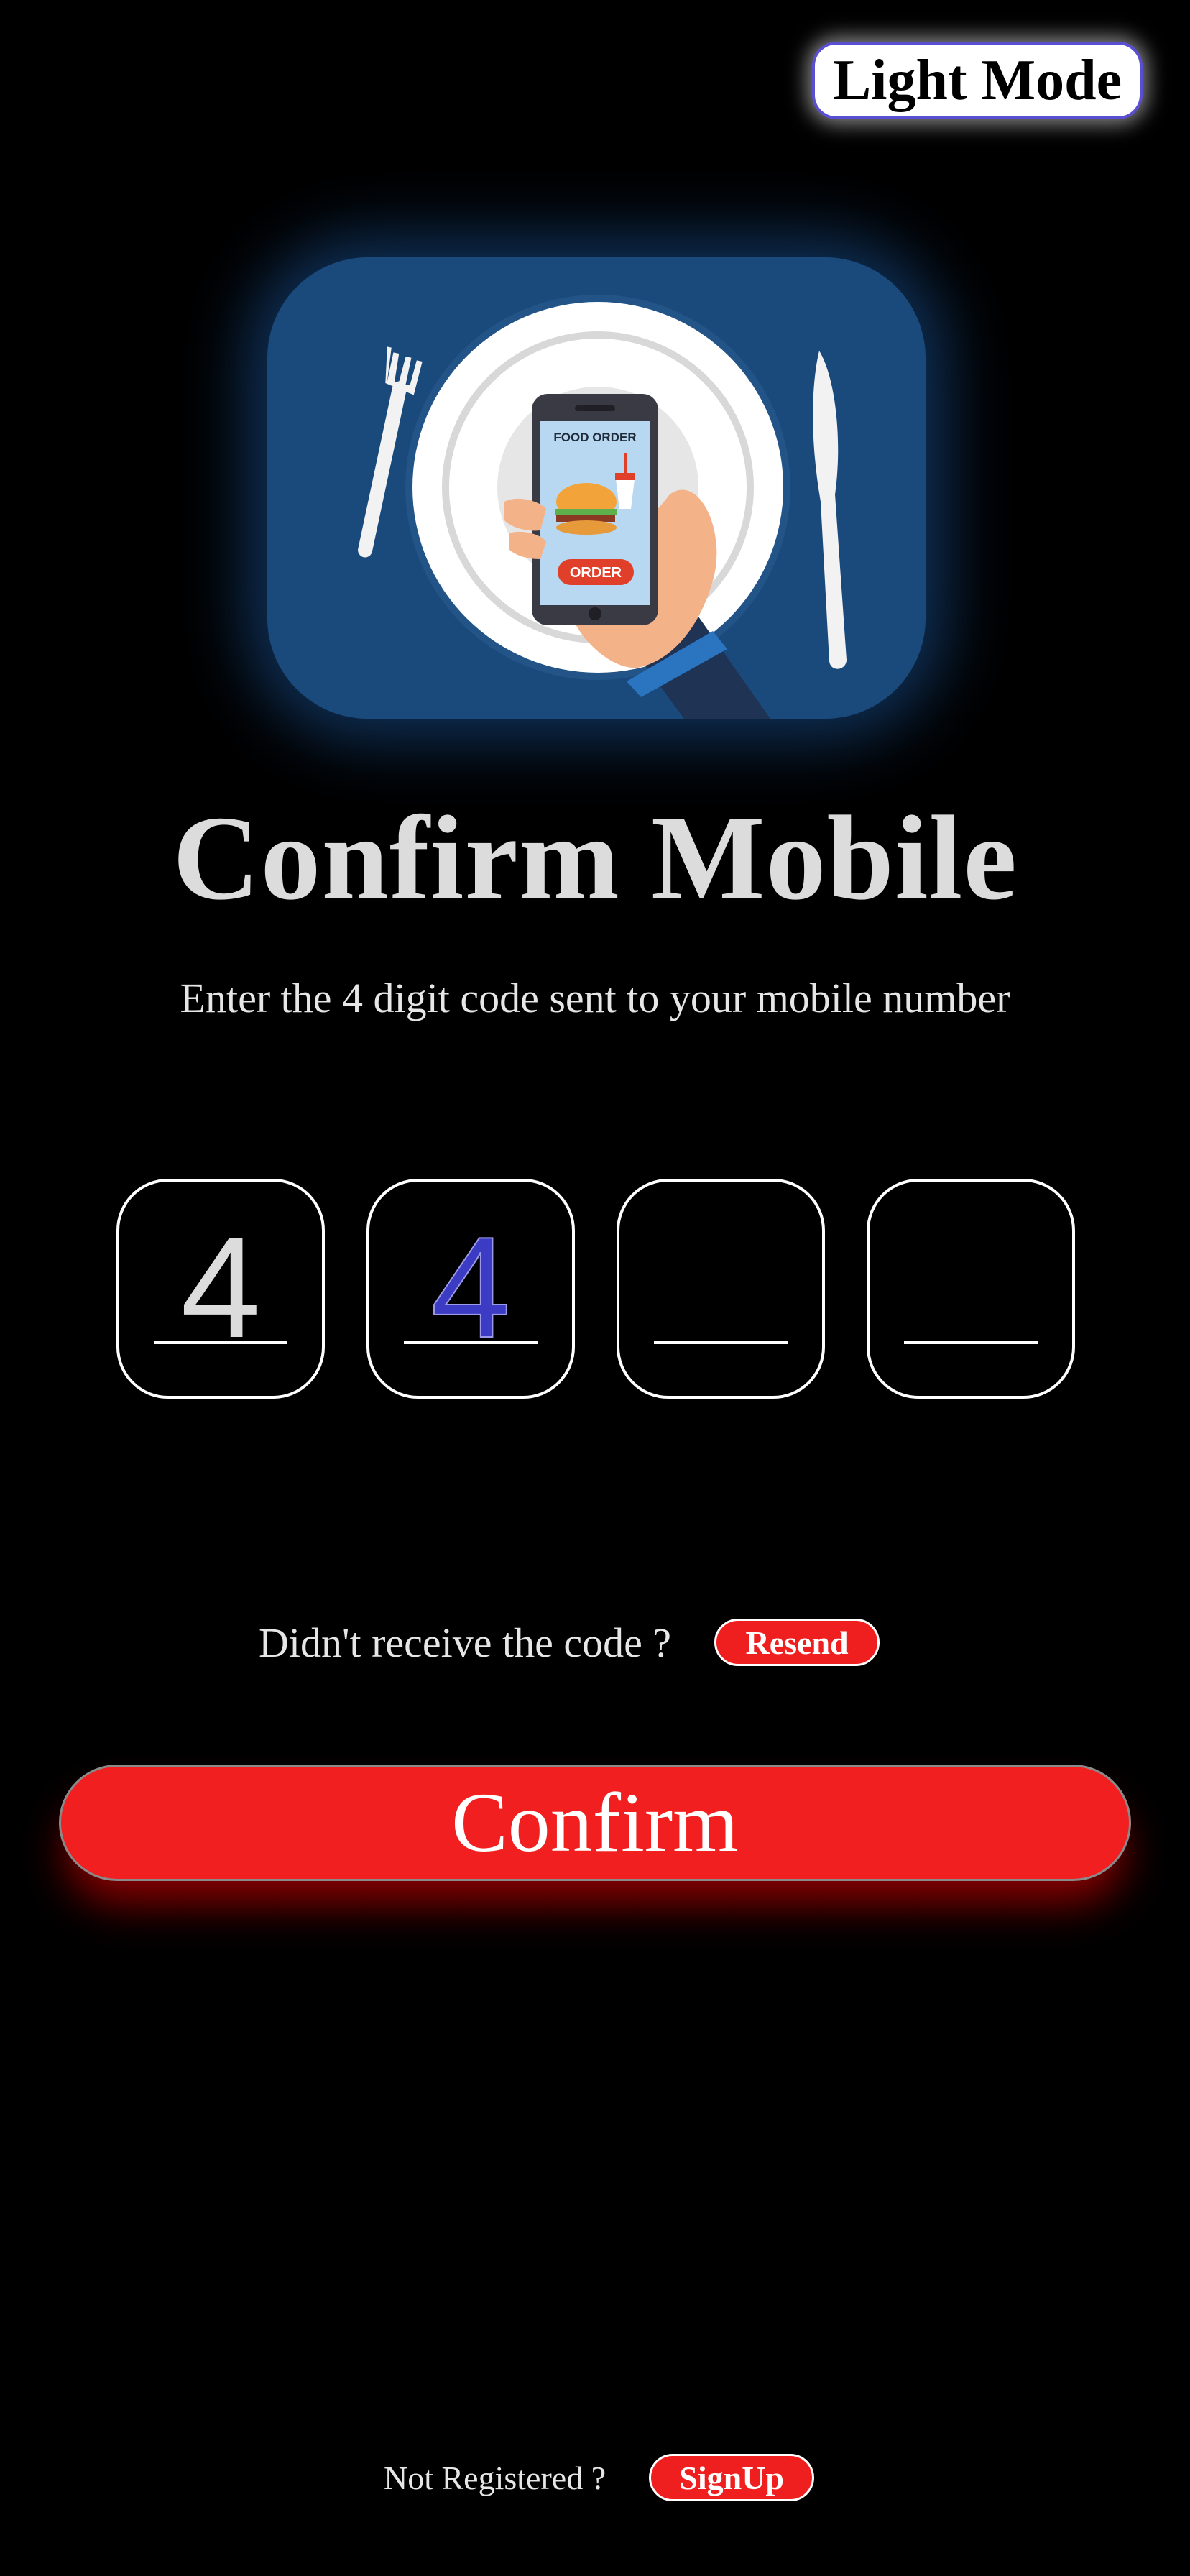  Describe the element at coordinates (595, 1823) in the screenshot. I see `confirm-button: Confirm` at that location.